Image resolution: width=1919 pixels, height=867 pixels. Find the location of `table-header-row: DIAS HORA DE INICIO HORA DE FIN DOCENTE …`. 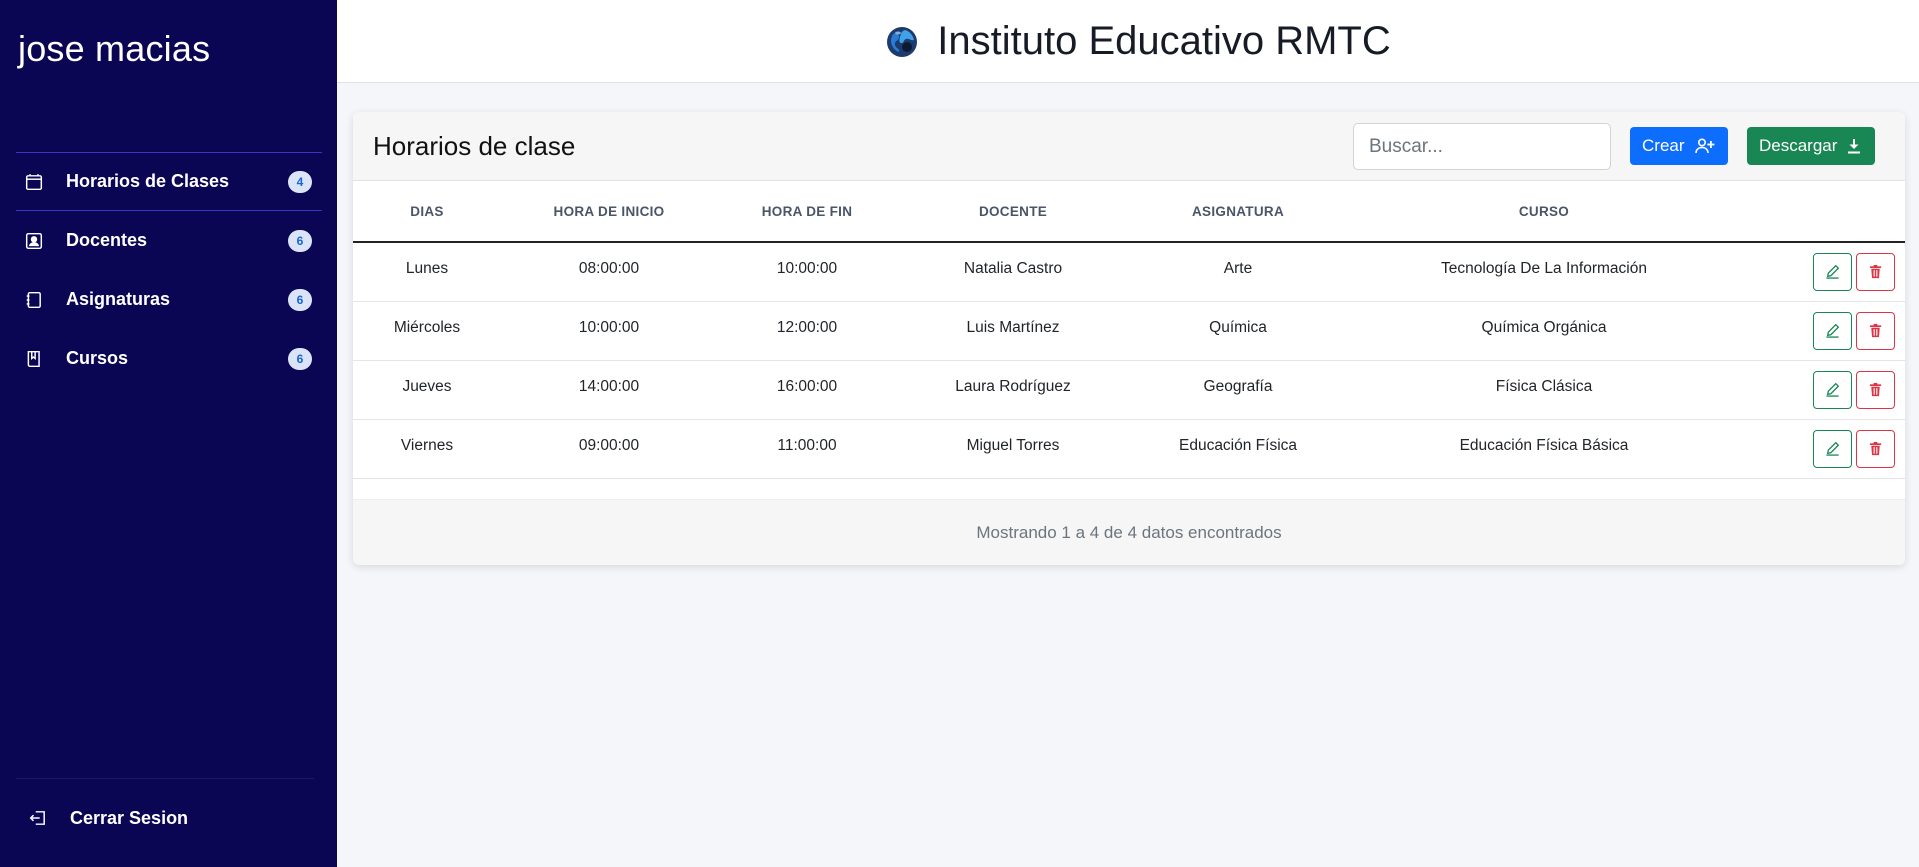

table-header-row: DIAS HORA DE INICIO HORA DE FIN DOCENTE … is located at coordinates (1129, 212).